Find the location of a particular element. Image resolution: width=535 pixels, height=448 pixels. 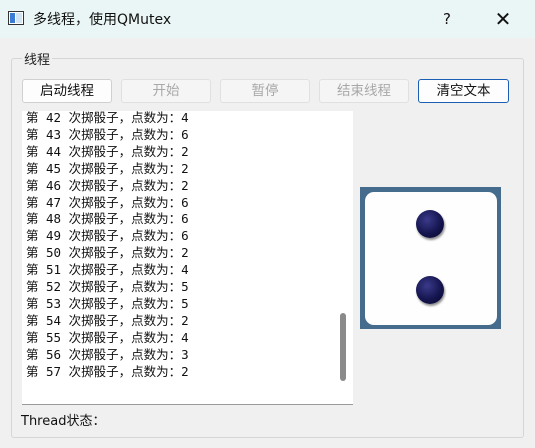

groupbox-title: 线程 is located at coordinates (37, 58).